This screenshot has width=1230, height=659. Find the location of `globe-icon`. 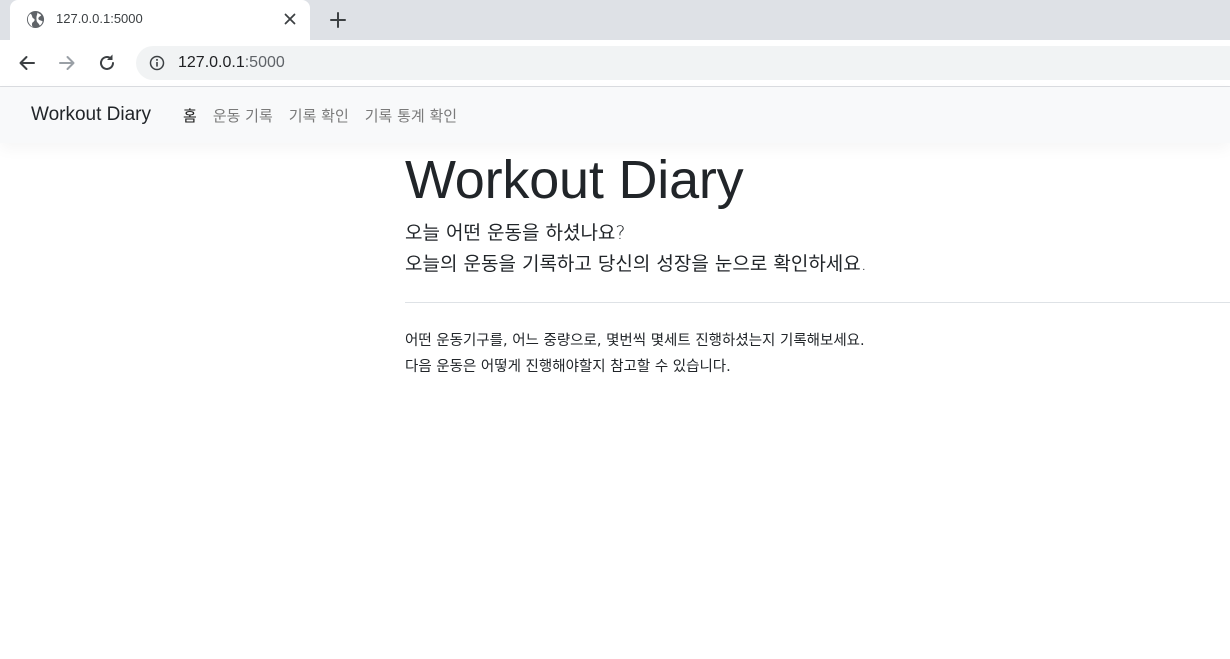

globe-icon is located at coordinates (35, 19).